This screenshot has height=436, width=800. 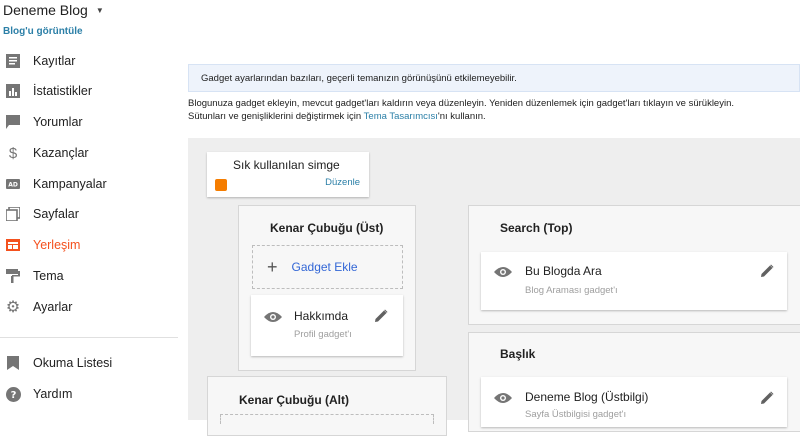 I want to click on svg-text: AD, so click(x=13, y=185).